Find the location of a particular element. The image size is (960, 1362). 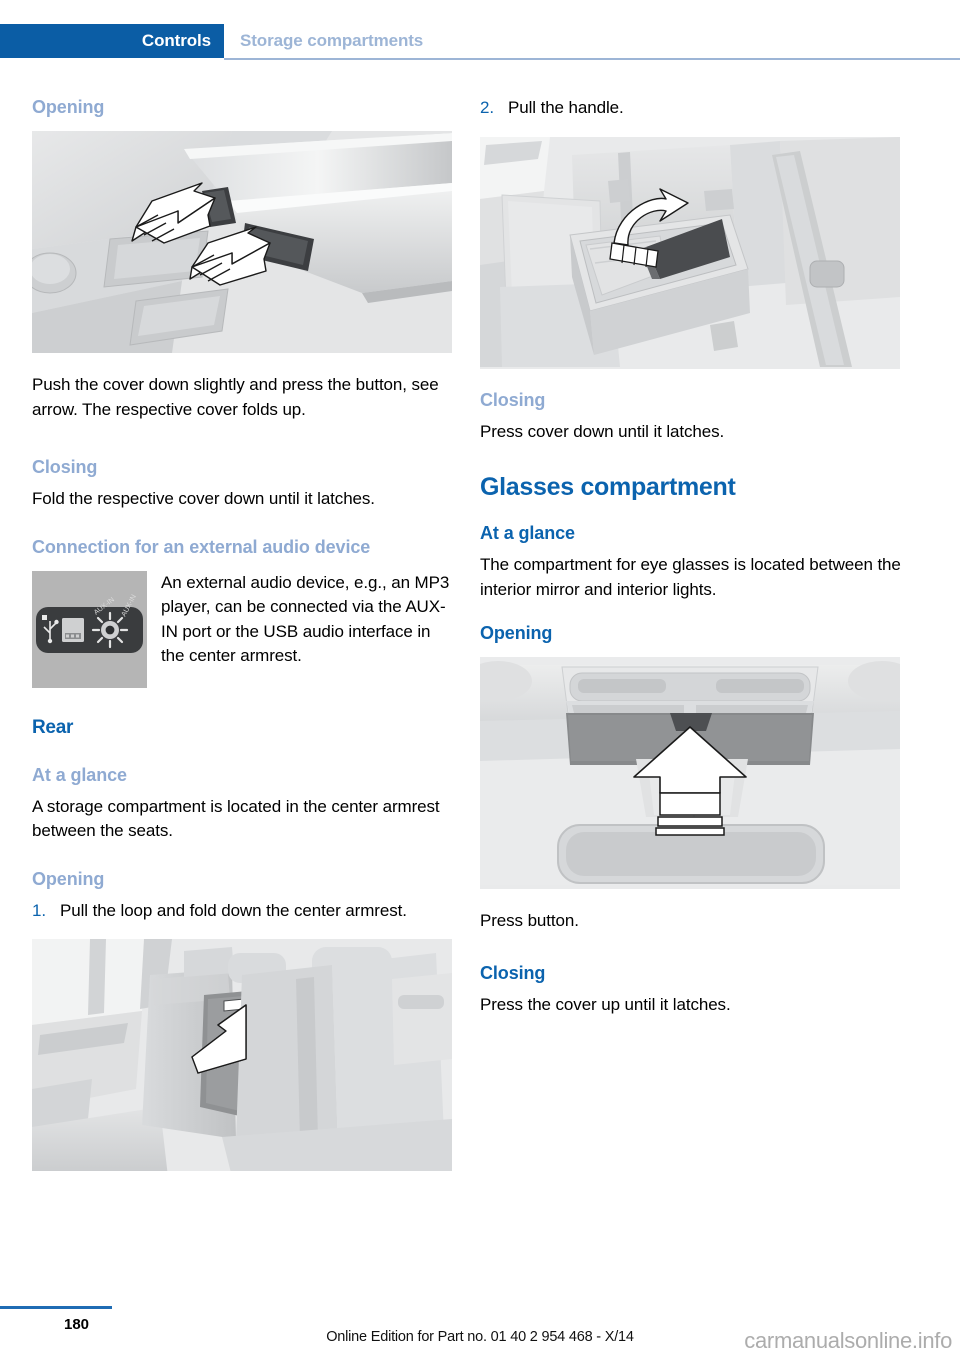

breadcrumb-chapter-label: Controls is located at coordinates (176, 40).